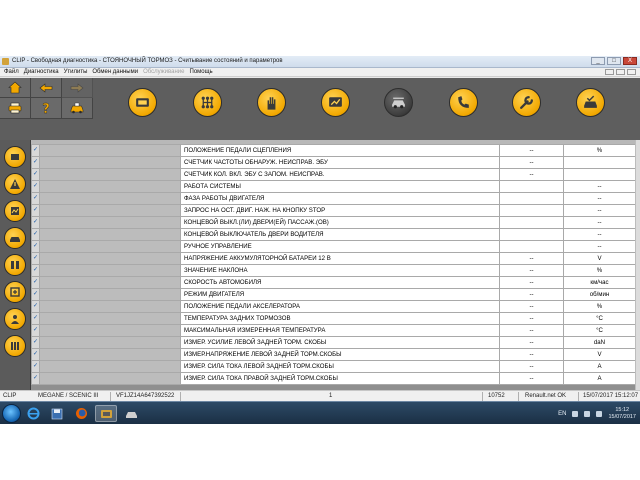 This screenshot has width=640, height=480. I want to click on sidebar-parameters-button, so click(15, 211).